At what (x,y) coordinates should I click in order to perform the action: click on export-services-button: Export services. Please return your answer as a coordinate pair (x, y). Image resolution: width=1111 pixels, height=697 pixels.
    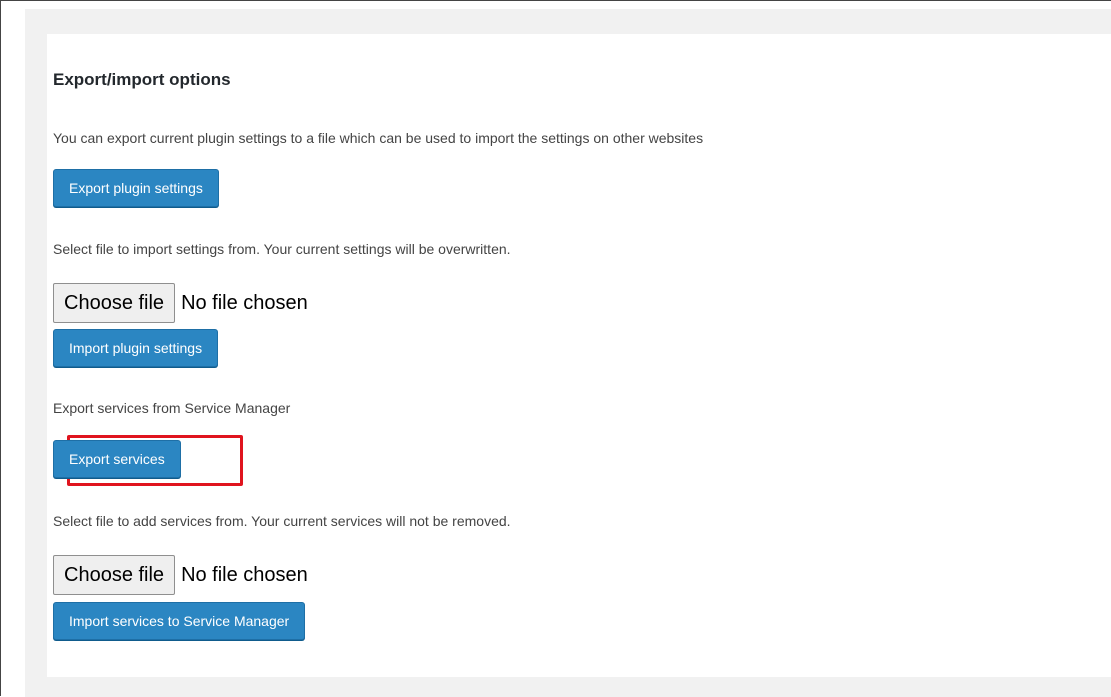
    Looking at the image, I should click on (117, 459).